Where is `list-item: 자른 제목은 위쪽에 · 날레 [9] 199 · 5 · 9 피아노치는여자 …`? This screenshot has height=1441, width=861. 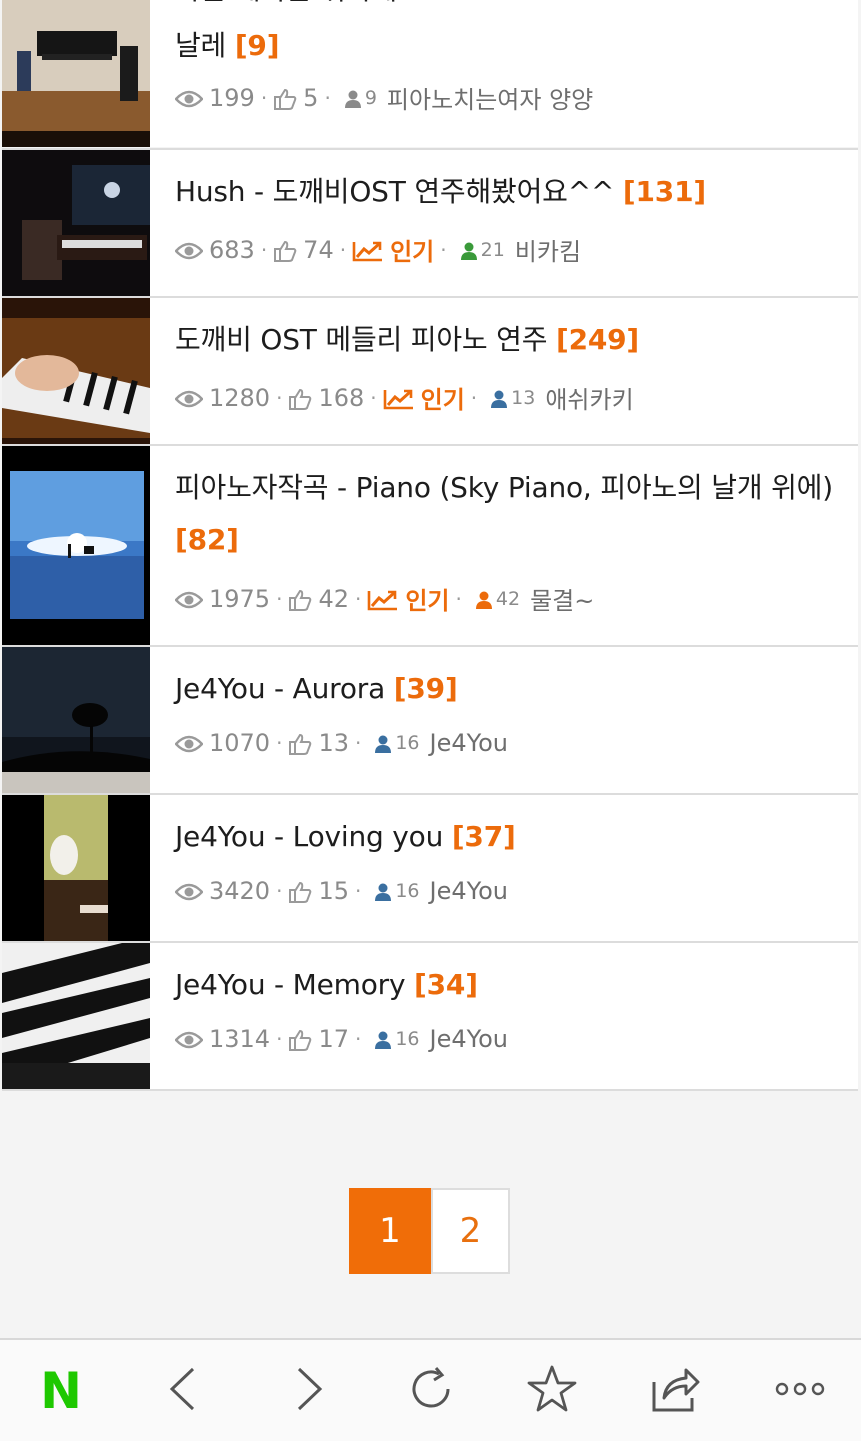
list-item: 자른 제목은 위쪽에 · 날레 [9] 199 · 5 · 9 피아노치는여자 … is located at coordinates (430, 73).